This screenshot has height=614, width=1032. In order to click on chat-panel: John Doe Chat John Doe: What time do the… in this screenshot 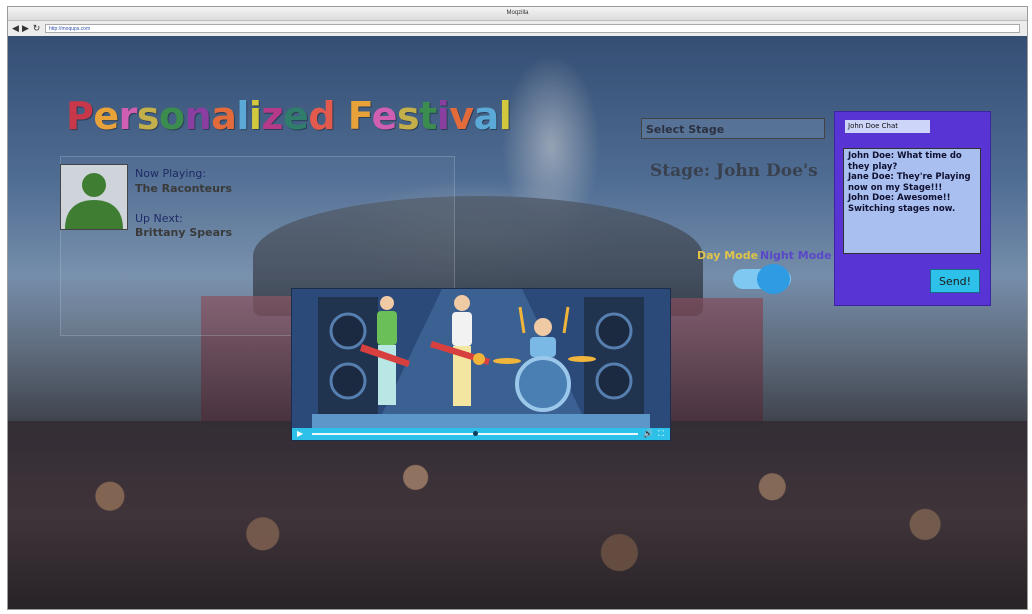, I will do `click(912, 208)`.